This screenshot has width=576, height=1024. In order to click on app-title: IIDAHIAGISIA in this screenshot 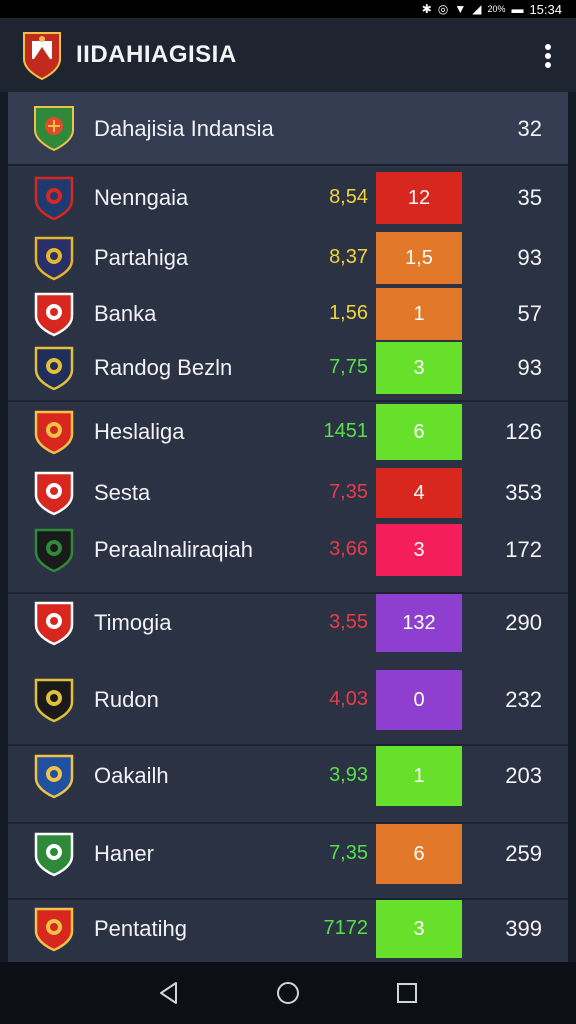, I will do `click(156, 54)`.